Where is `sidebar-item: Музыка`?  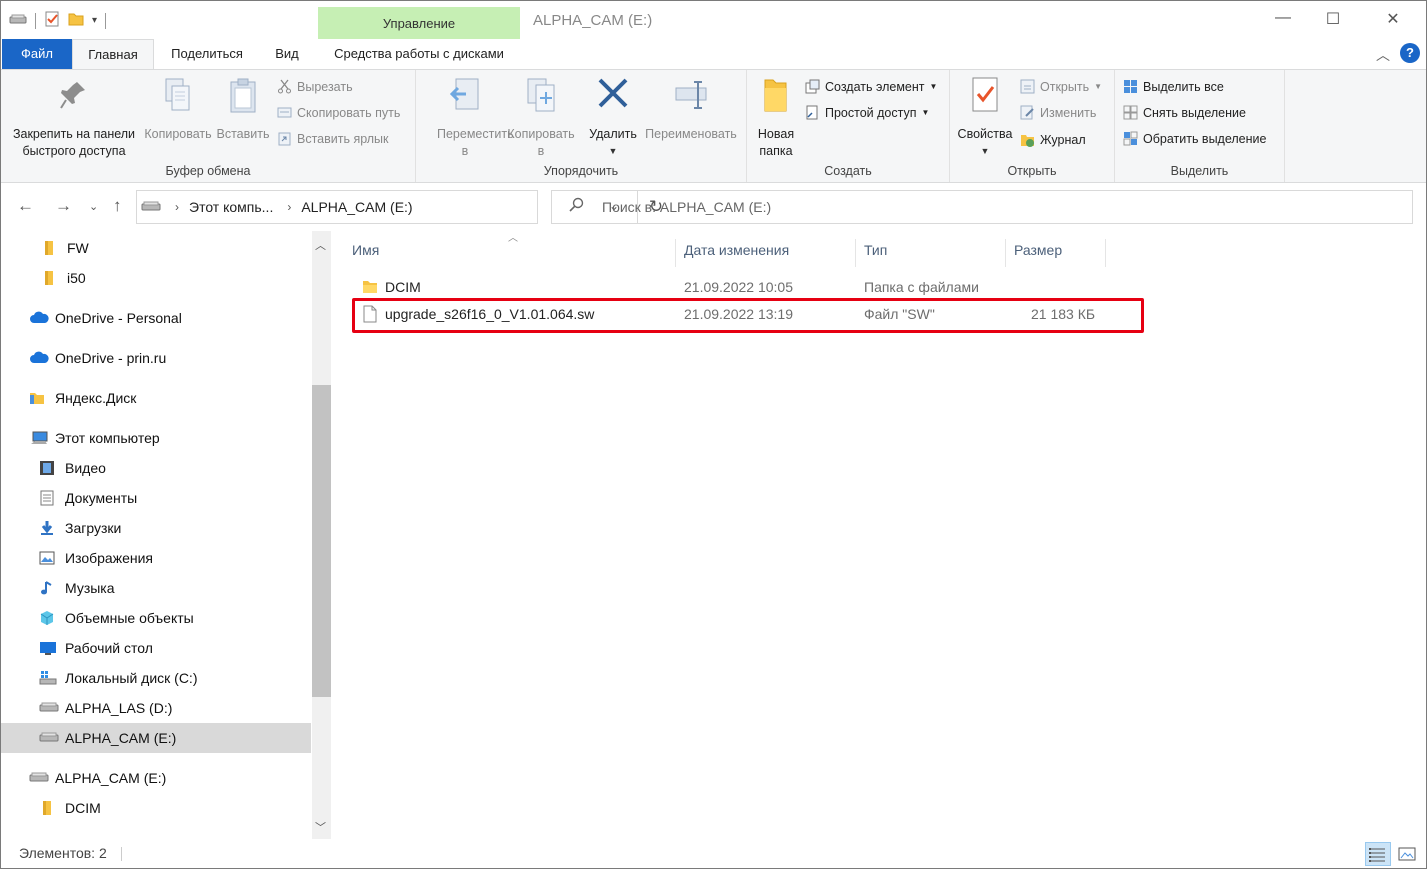 sidebar-item: Музыка is located at coordinates (156, 588).